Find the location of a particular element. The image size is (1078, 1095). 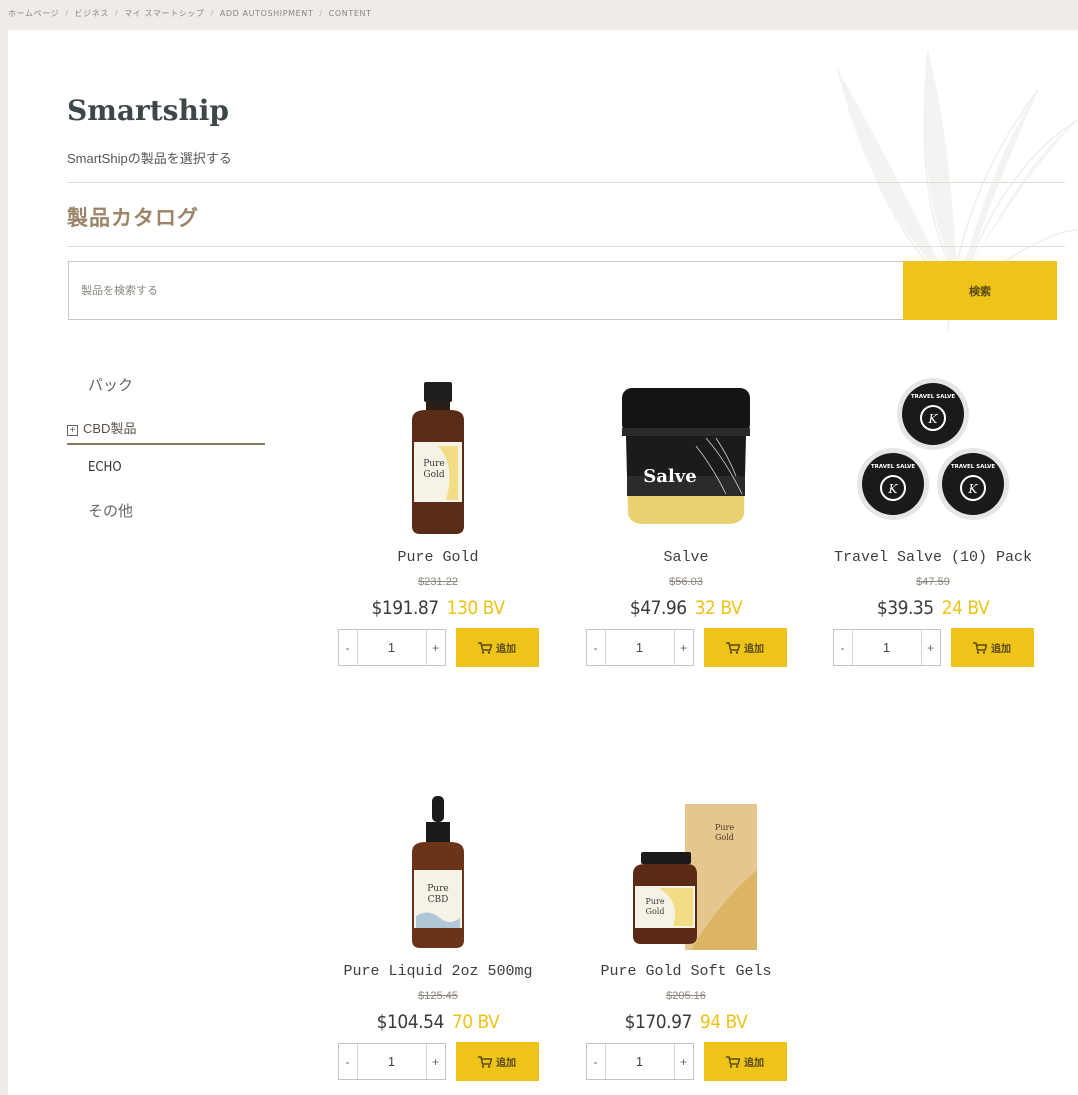

svg-text: CBD is located at coordinates (438, 900).